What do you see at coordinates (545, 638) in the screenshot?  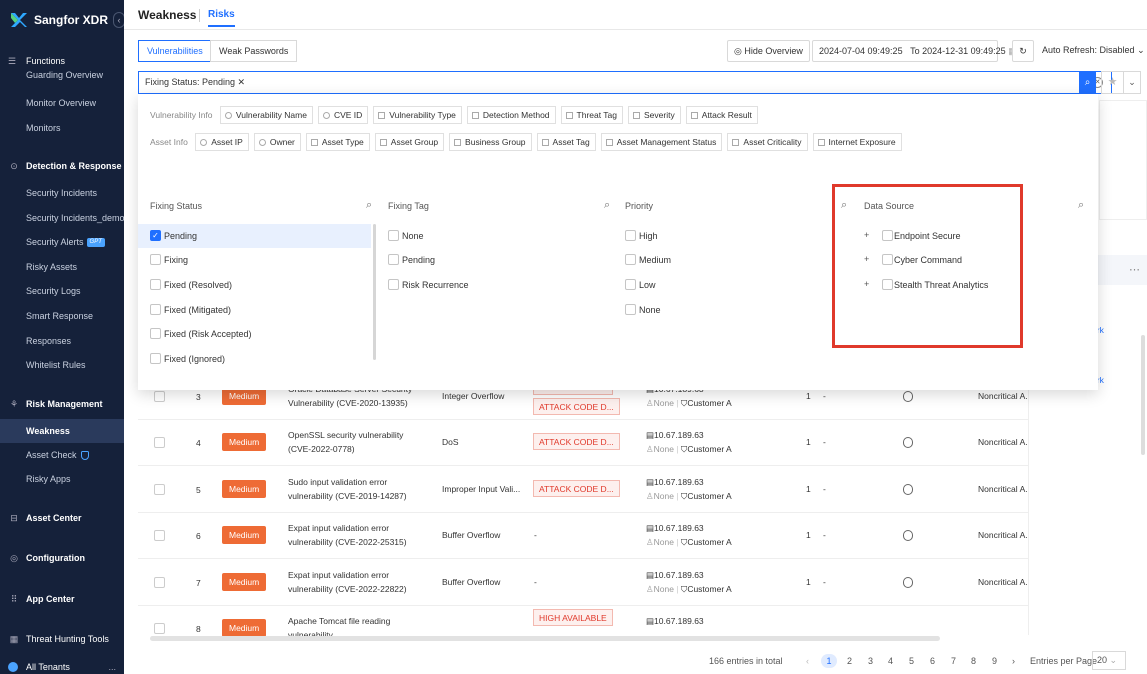 I see `horizontal-scrollbar` at bounding box center [545, 638].